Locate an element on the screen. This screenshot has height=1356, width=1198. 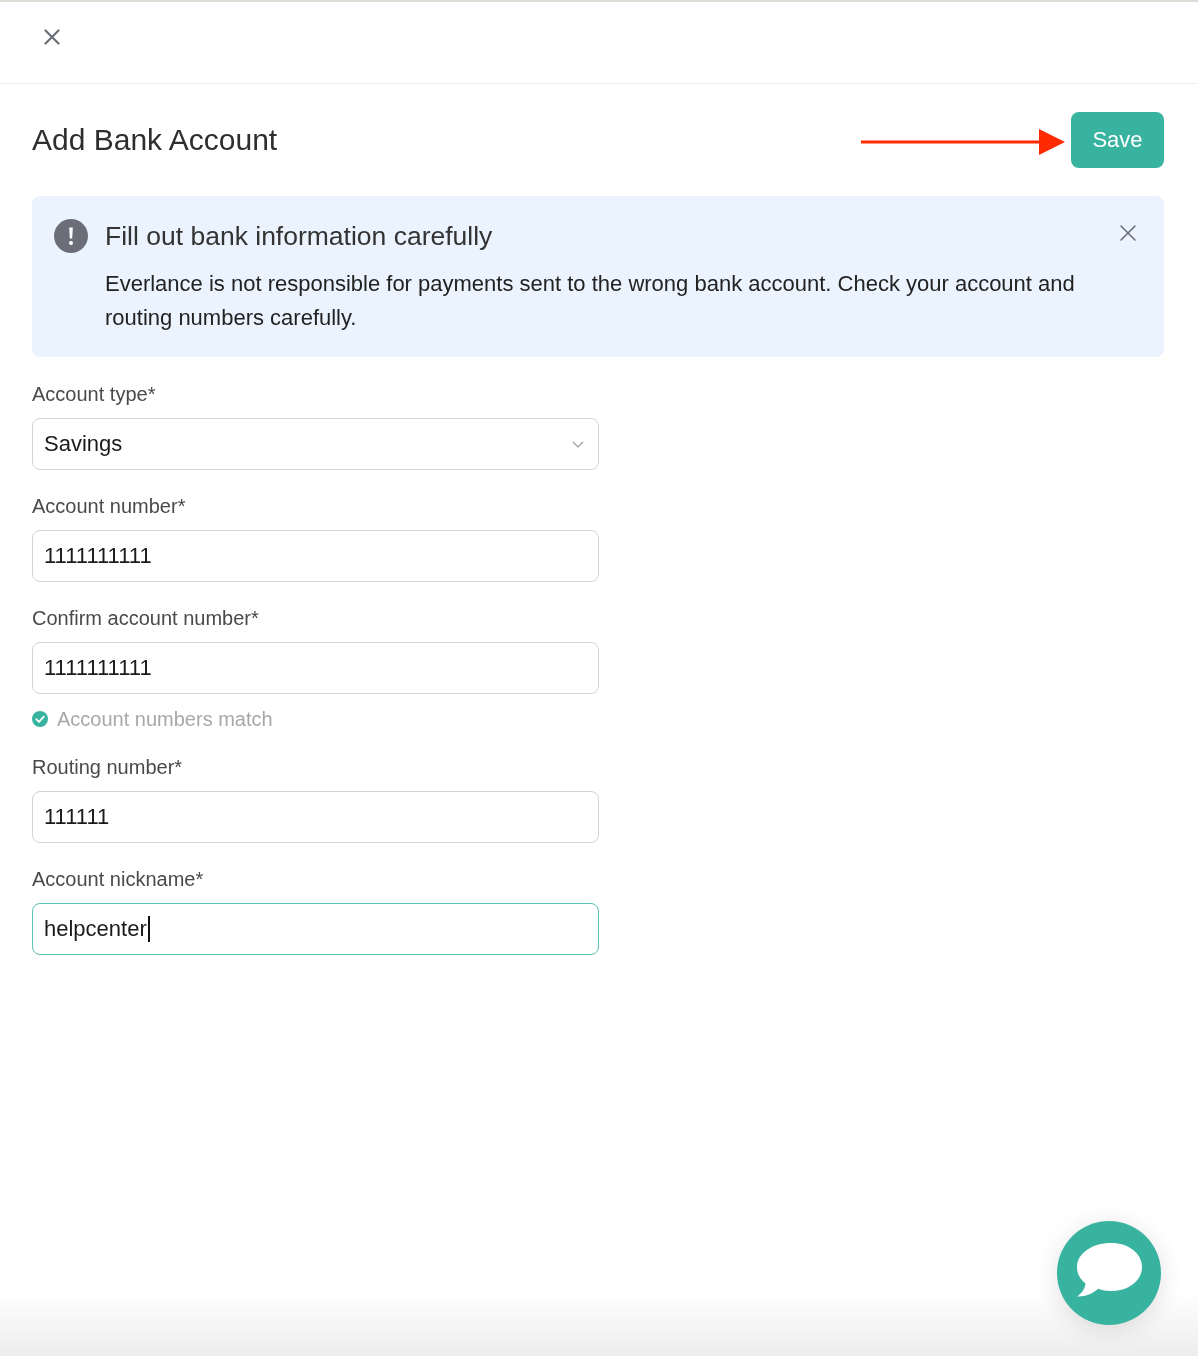
select-field: Savings is located at coordinates (315, 444).